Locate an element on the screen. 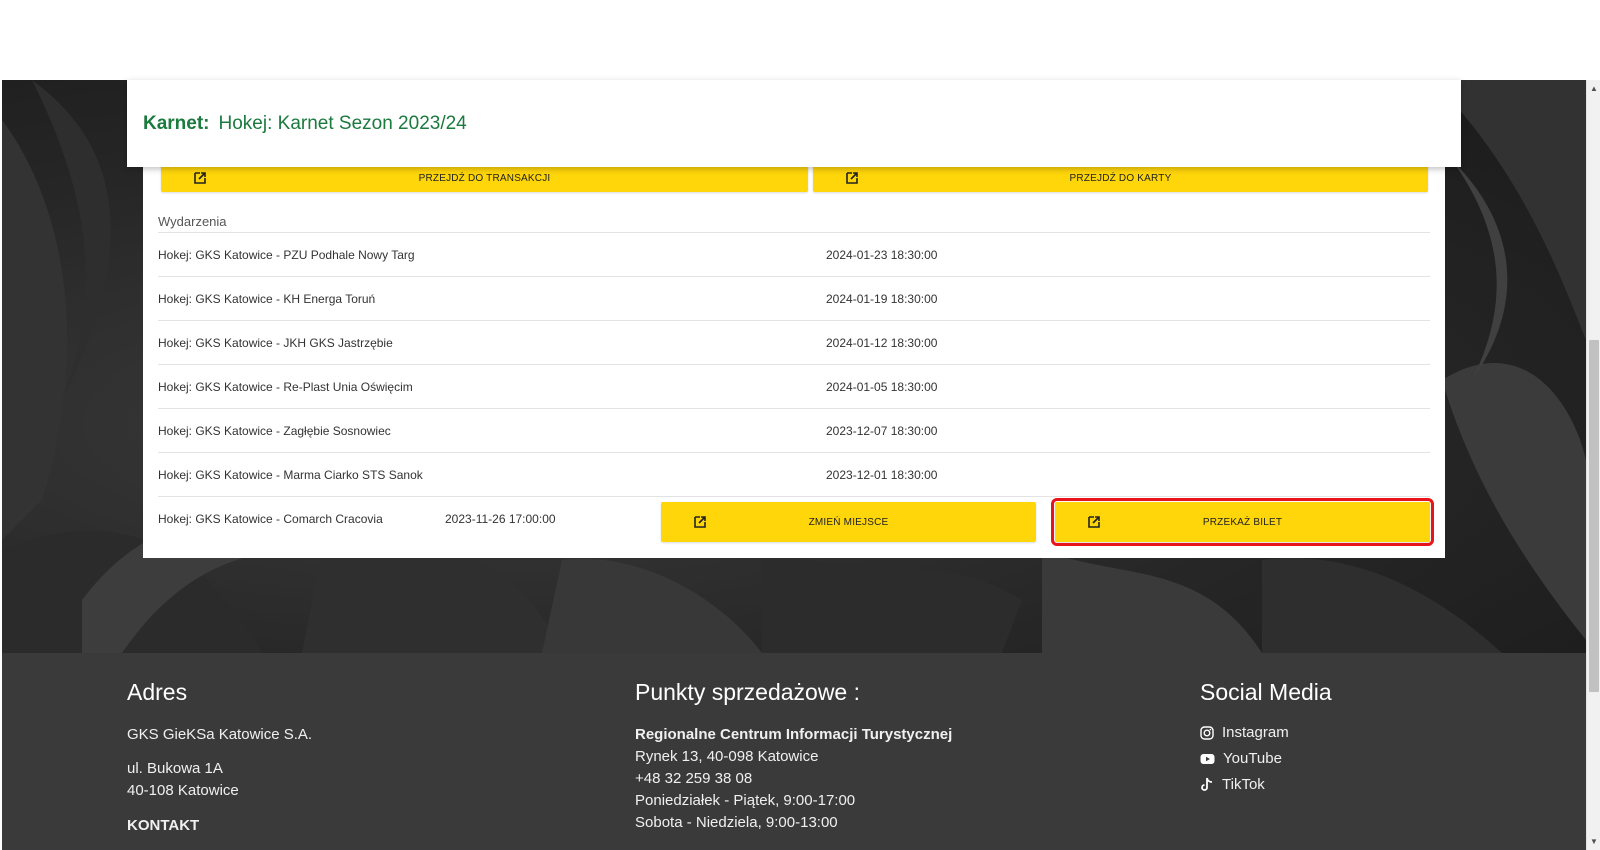 The width and height of the screenshot is (1600, 850). tiktok-link: TikTok is located at coordinates (1266, 784).